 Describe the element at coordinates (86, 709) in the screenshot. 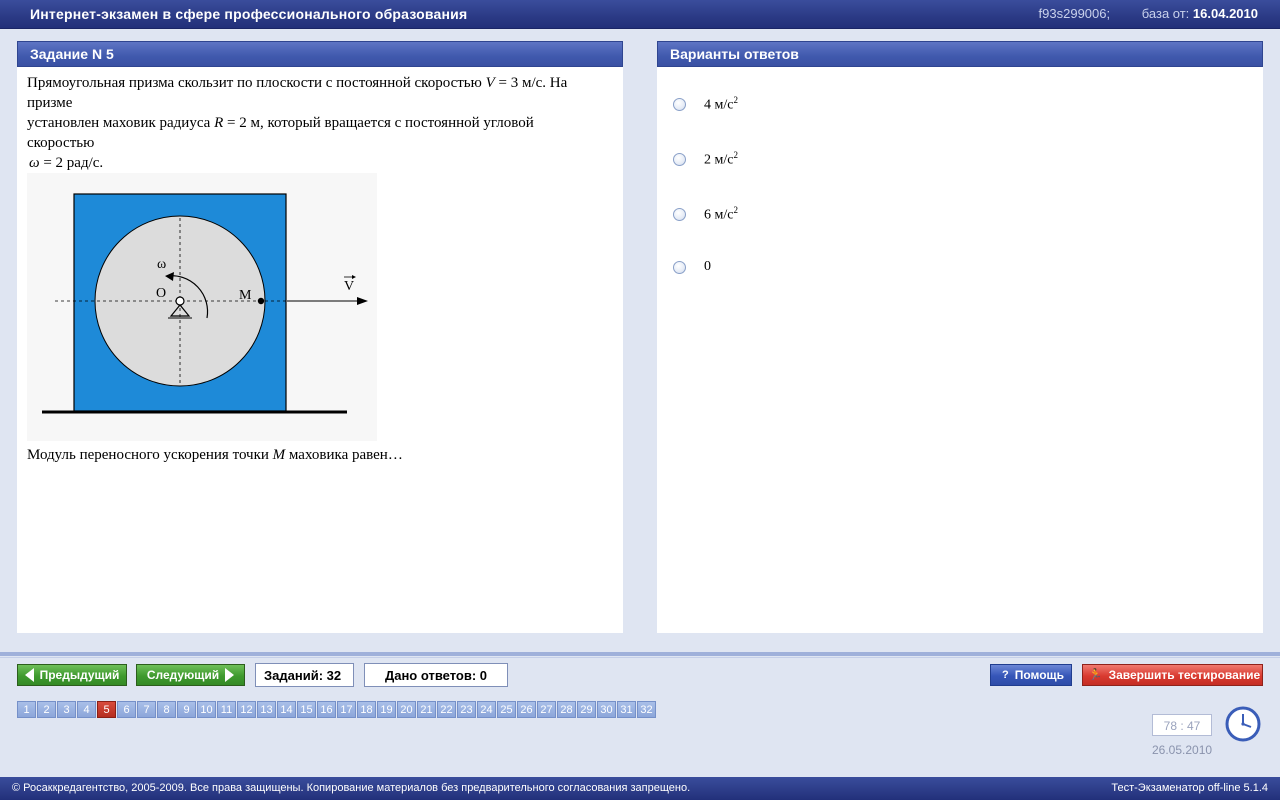

I see `page-button-4: 4` at that location.